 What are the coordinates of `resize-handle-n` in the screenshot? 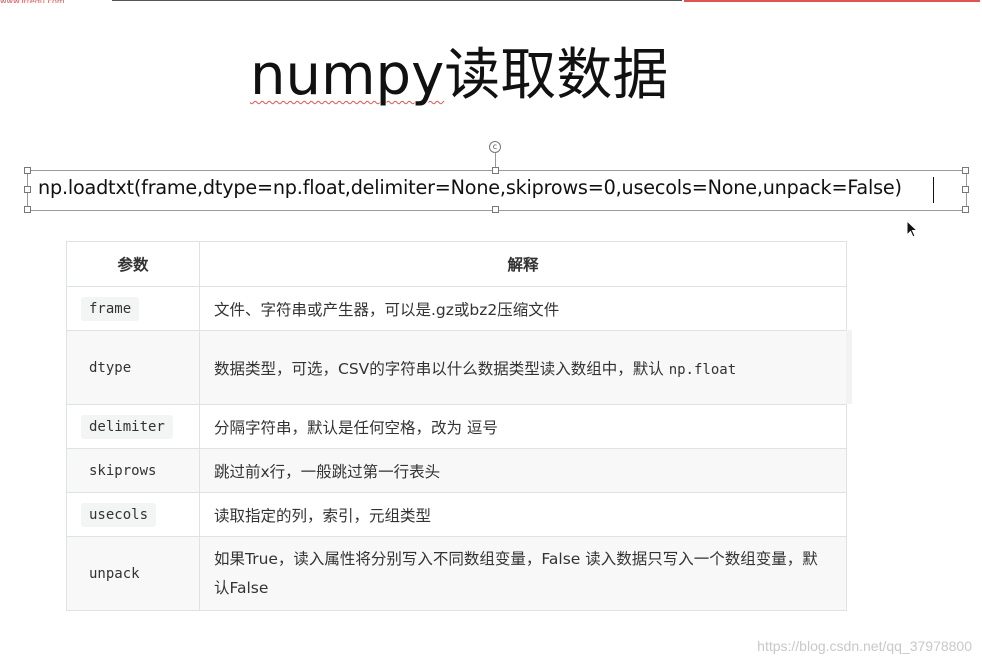 It's located at (495, 170).